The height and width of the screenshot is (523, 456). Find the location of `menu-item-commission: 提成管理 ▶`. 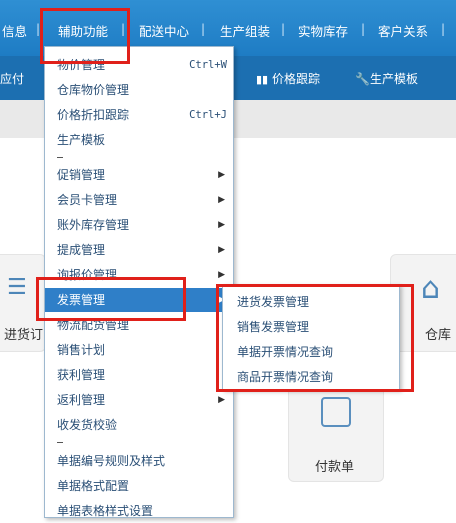

menu-item-commission: 提成管理 ▶ is located at coordinates (139, 250).